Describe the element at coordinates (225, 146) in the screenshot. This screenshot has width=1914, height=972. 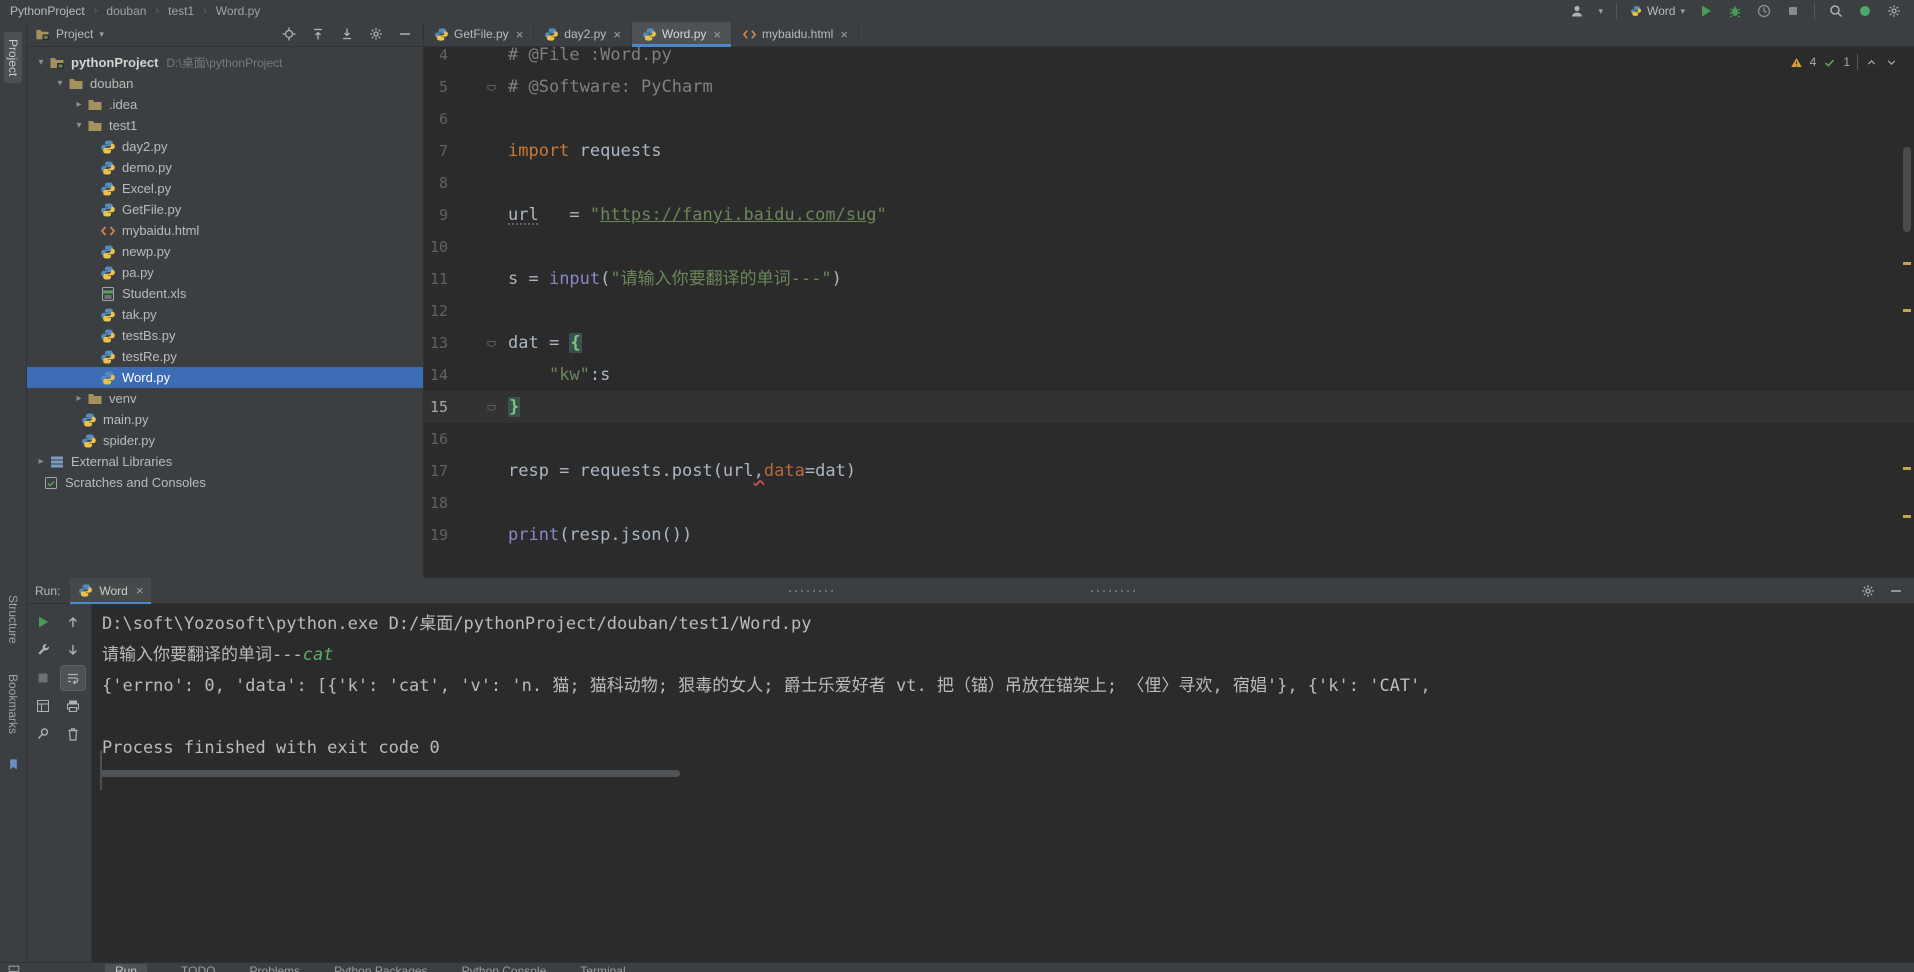
I see `tree-item-day2.py: day2.py` at that location.